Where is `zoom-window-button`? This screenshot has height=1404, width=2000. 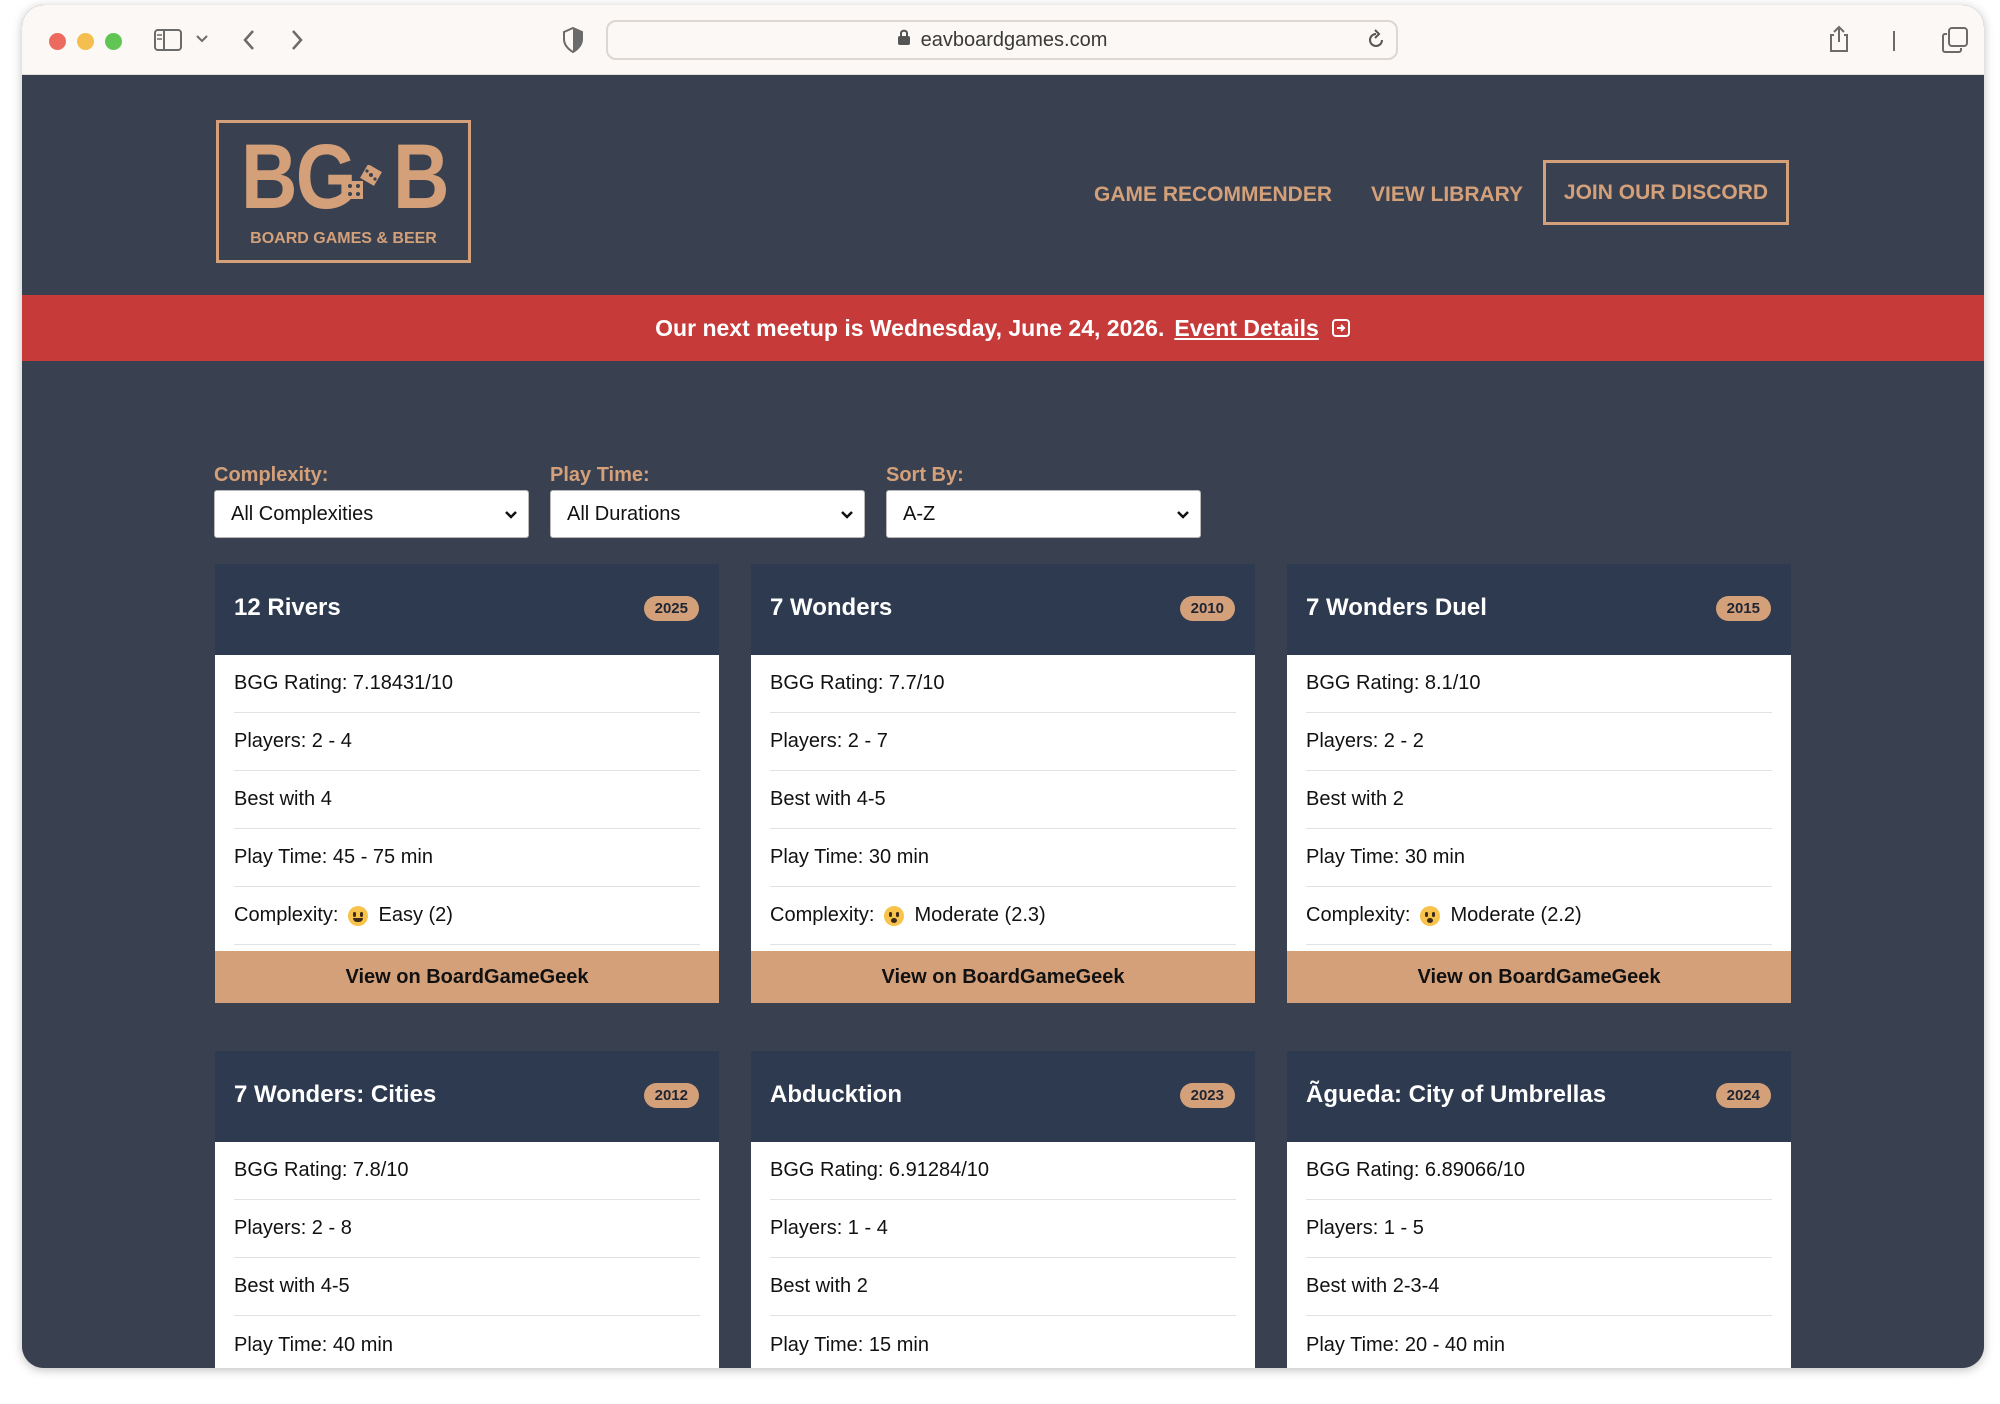 zoom-window-button is located at coordinates (113, 41).